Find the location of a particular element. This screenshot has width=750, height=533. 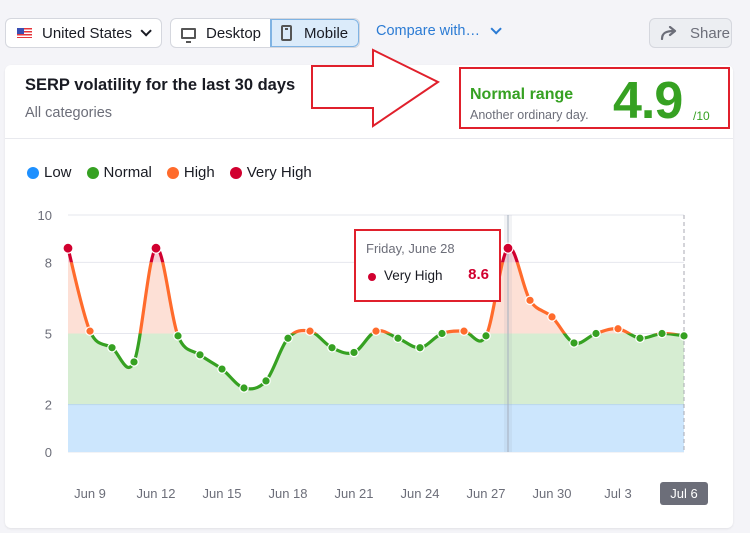

x-tick-label: Jun 27 is located at coordinates (485, 493).